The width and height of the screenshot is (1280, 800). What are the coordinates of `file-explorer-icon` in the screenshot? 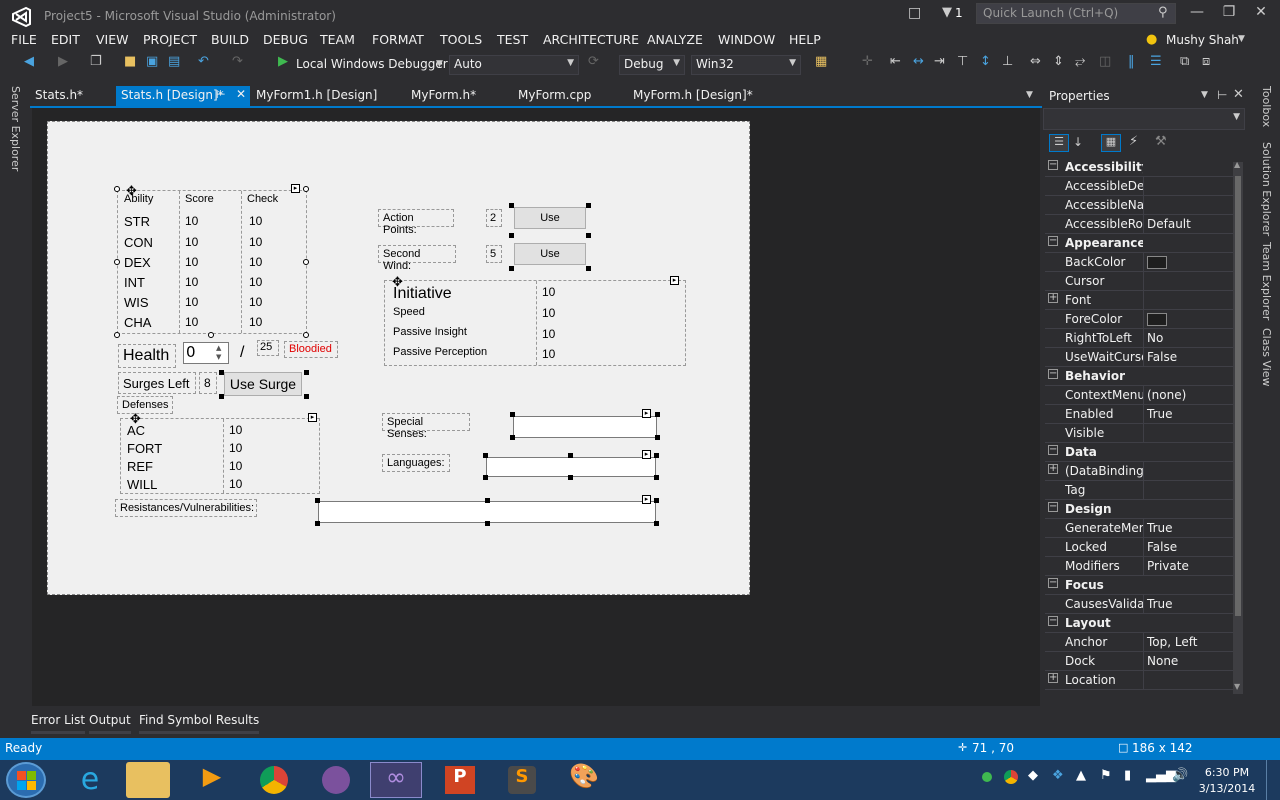 It's located at (148, 780).